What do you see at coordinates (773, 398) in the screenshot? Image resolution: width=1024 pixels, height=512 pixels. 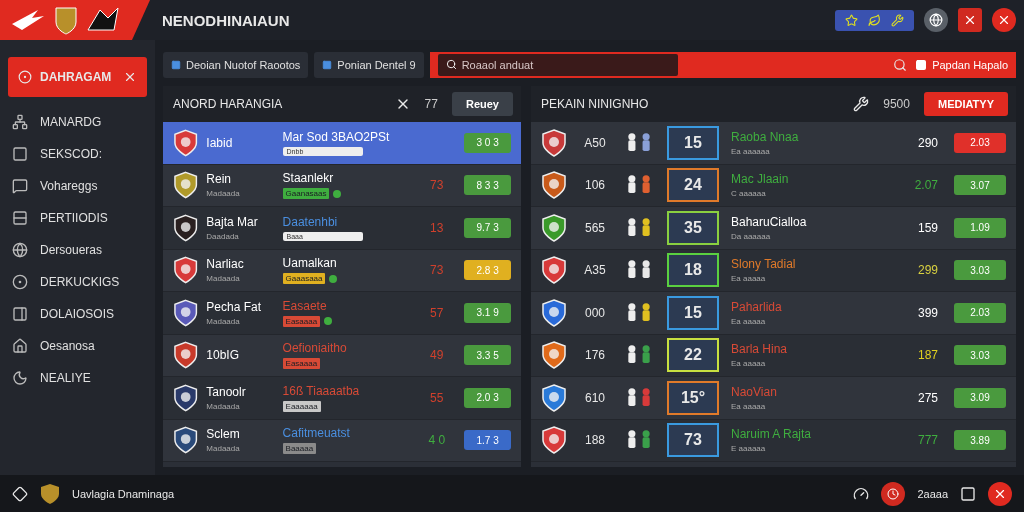 I see `result-row: 610 15° NaoVian Ea aaaaa 275 3.09` at bounding box center [773, 398].